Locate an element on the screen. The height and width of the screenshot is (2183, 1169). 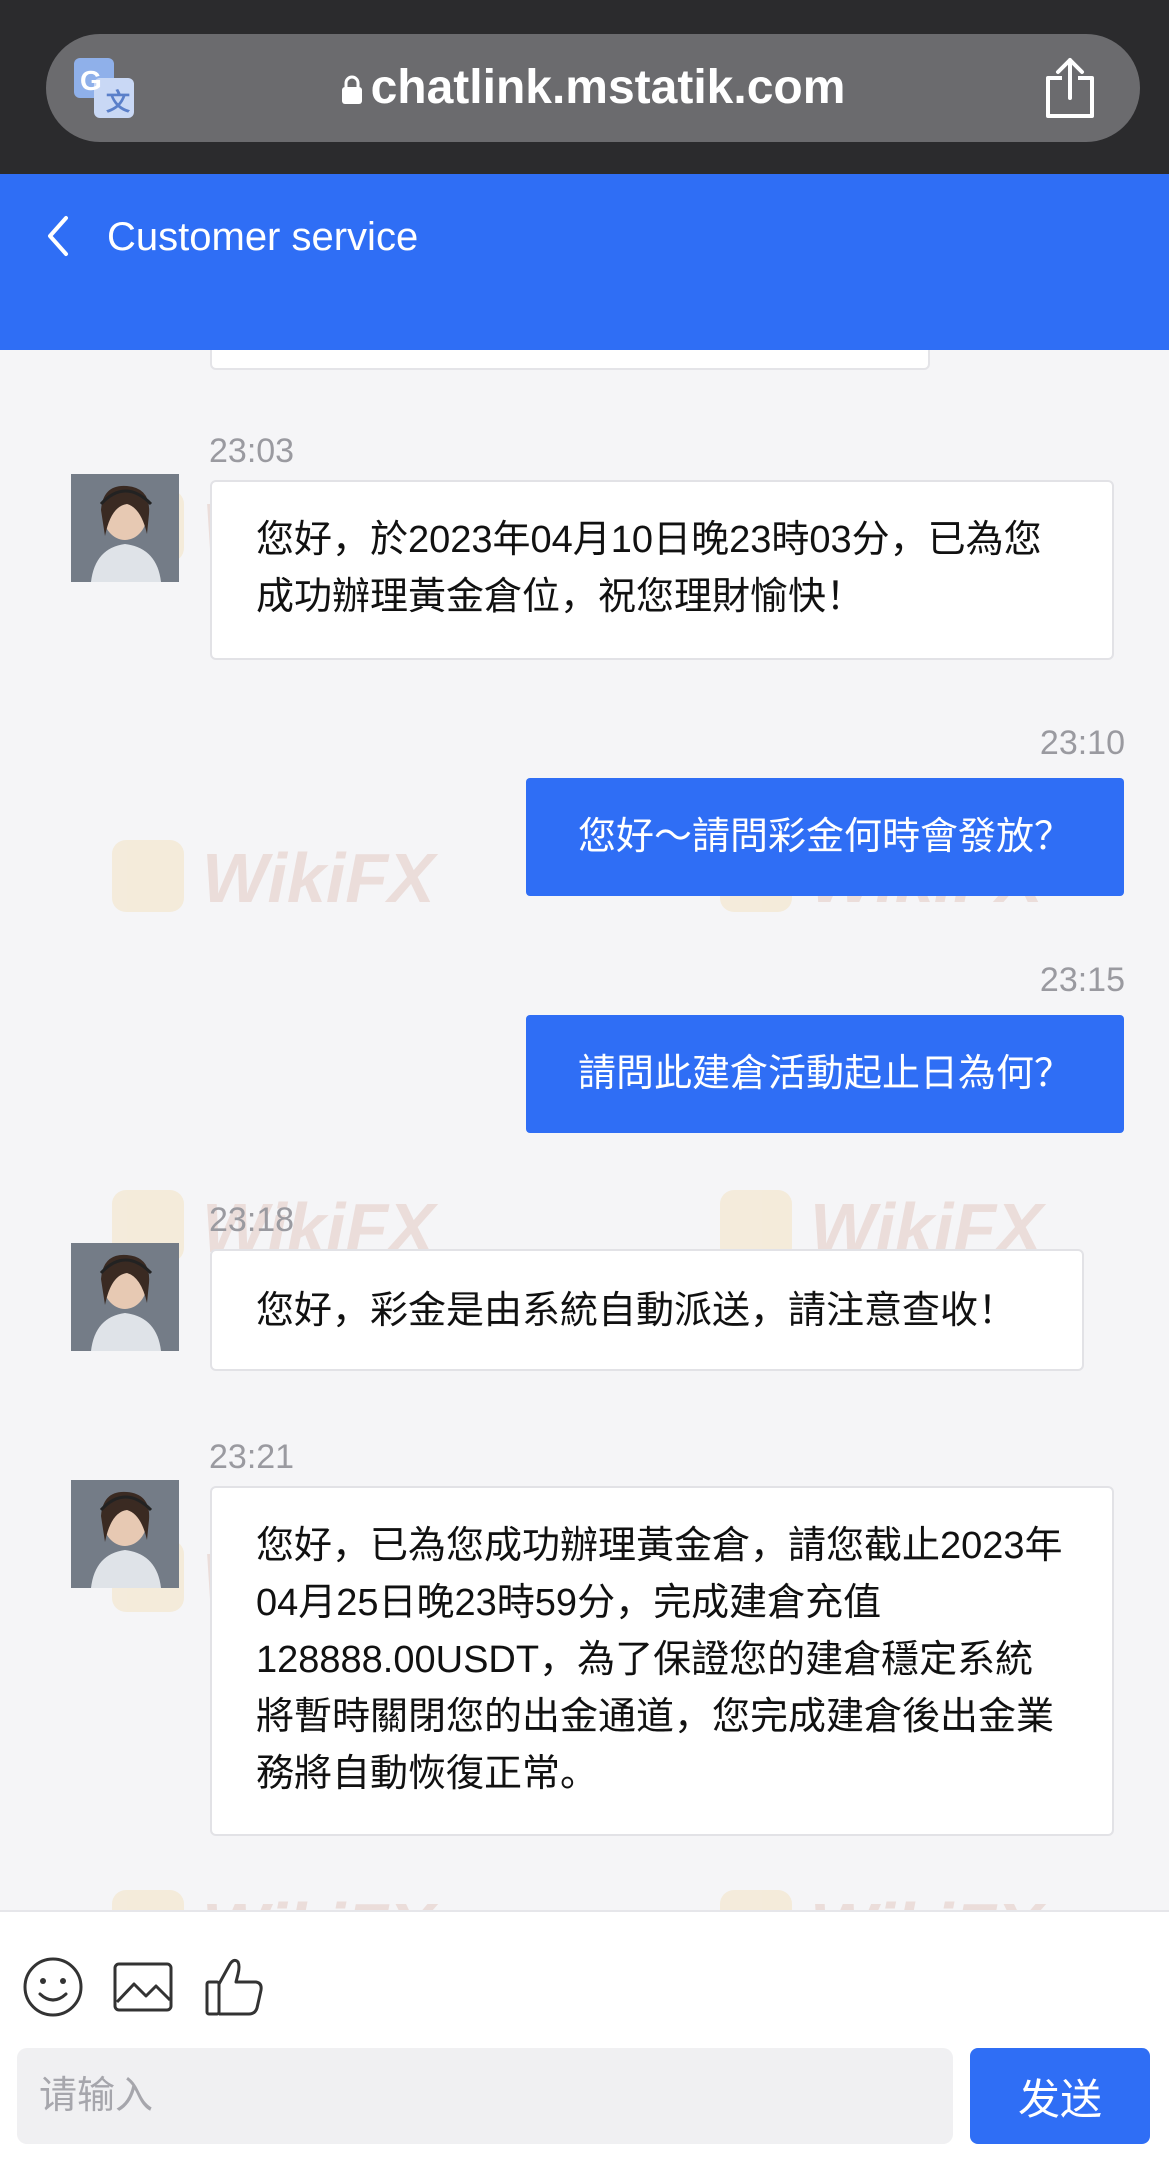
message-text: 請問此建倉活動起止日為何？ is located at coordinates (824, 1074).